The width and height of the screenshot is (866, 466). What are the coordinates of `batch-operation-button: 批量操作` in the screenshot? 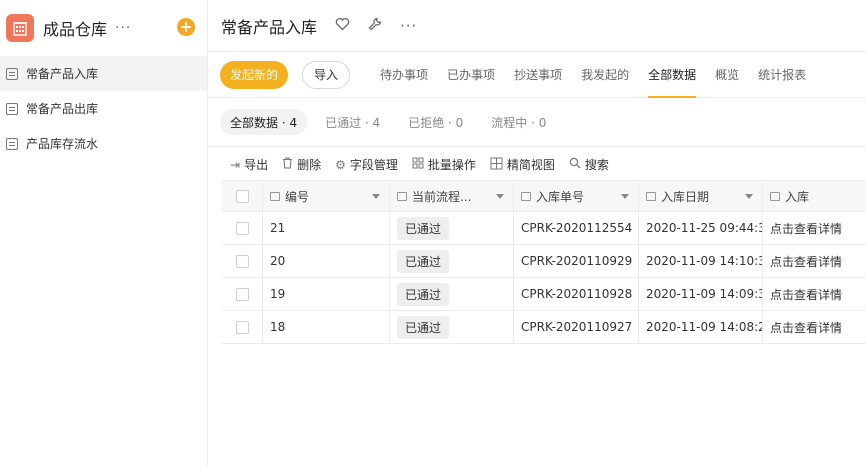 It's located at (444, 164).